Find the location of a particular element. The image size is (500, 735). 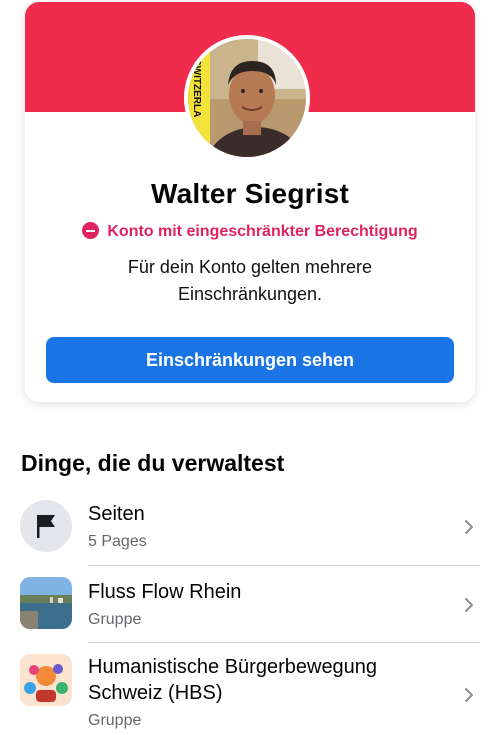

profile-name: Walter Siegrist is located at coordinates (249, 193).